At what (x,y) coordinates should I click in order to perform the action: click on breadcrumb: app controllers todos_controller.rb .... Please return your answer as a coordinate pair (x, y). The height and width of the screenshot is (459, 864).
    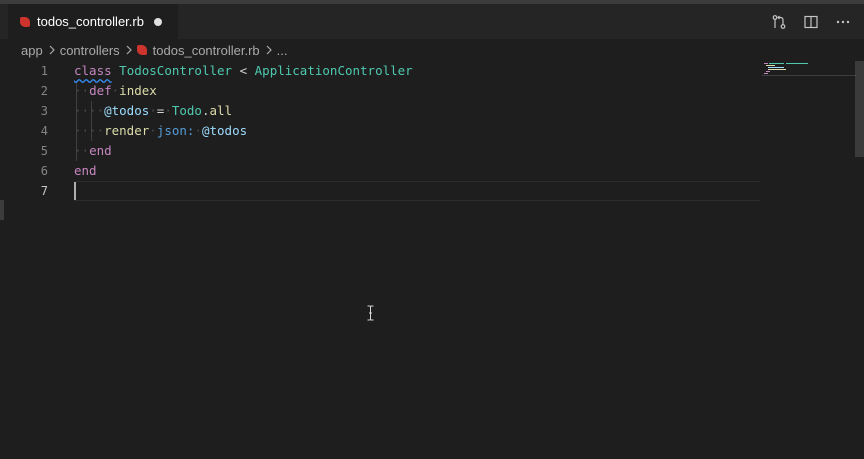
    Looking at the image, I should click on (432, 50).